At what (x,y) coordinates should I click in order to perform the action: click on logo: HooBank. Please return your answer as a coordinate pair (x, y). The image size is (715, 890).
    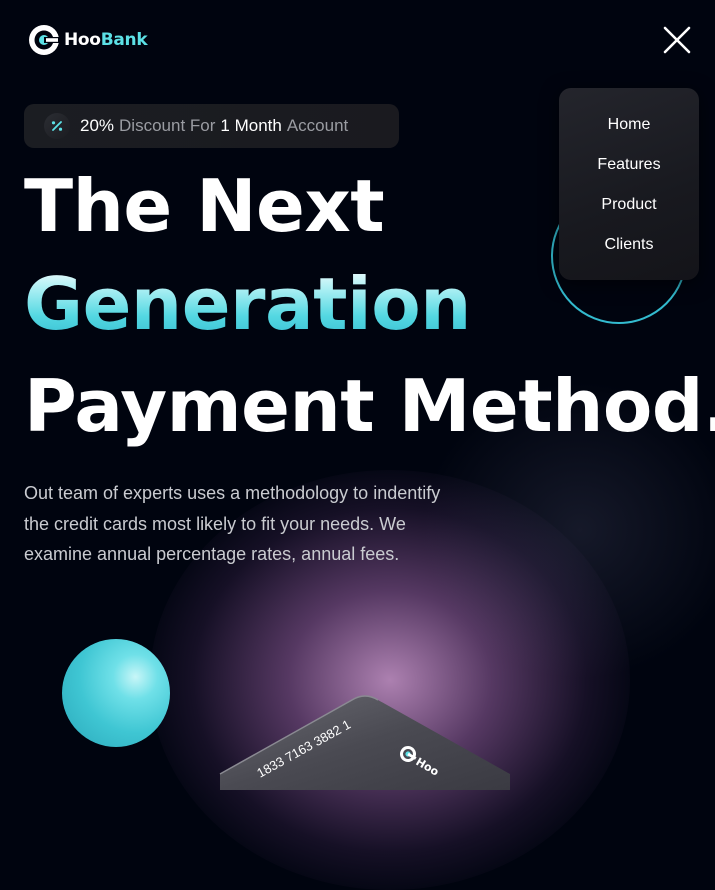
    Looking at the image, I should click on (87, 40).